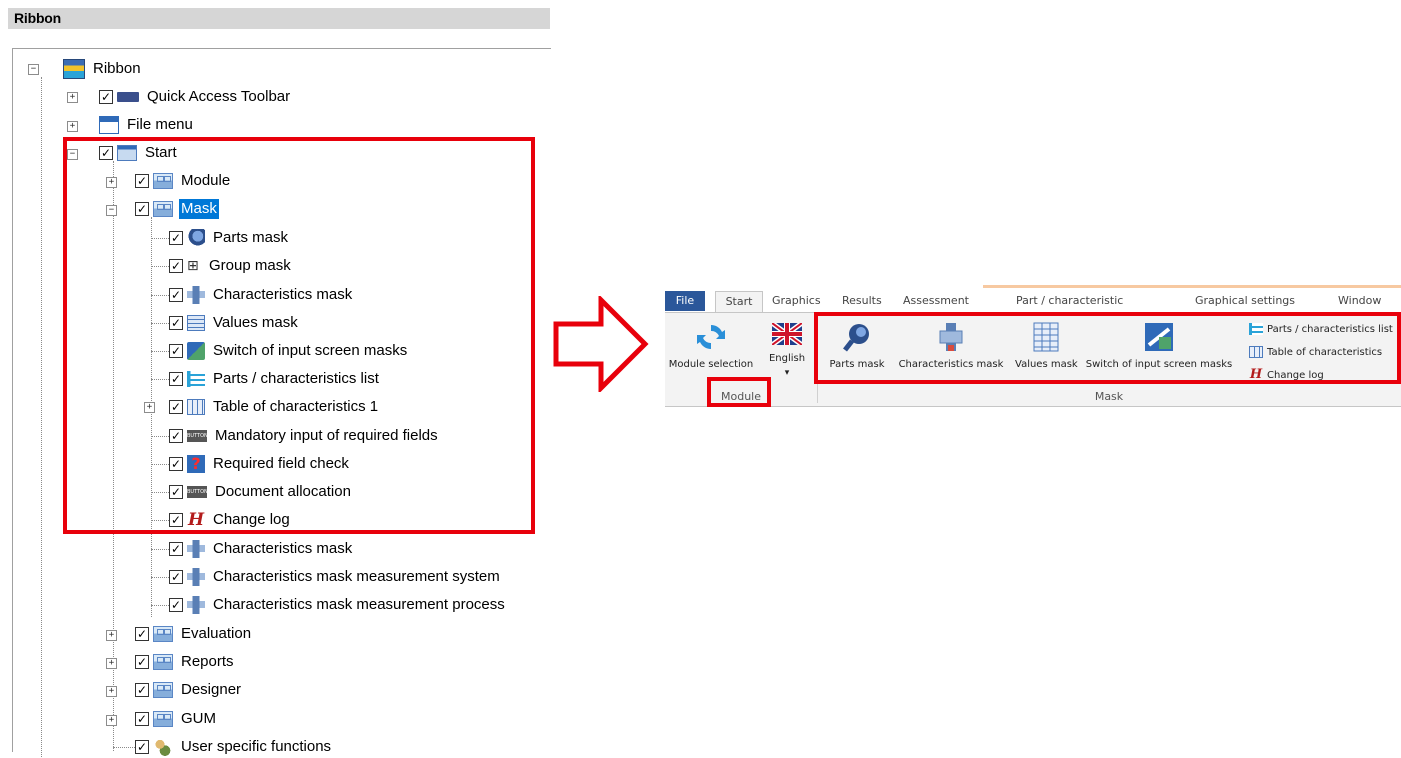 This screenshot has height=758, width=1401. What do you see at coordinates (739, 302) in the screenshot?
I see `tab-start: Start` at bounding box center [739, 302].